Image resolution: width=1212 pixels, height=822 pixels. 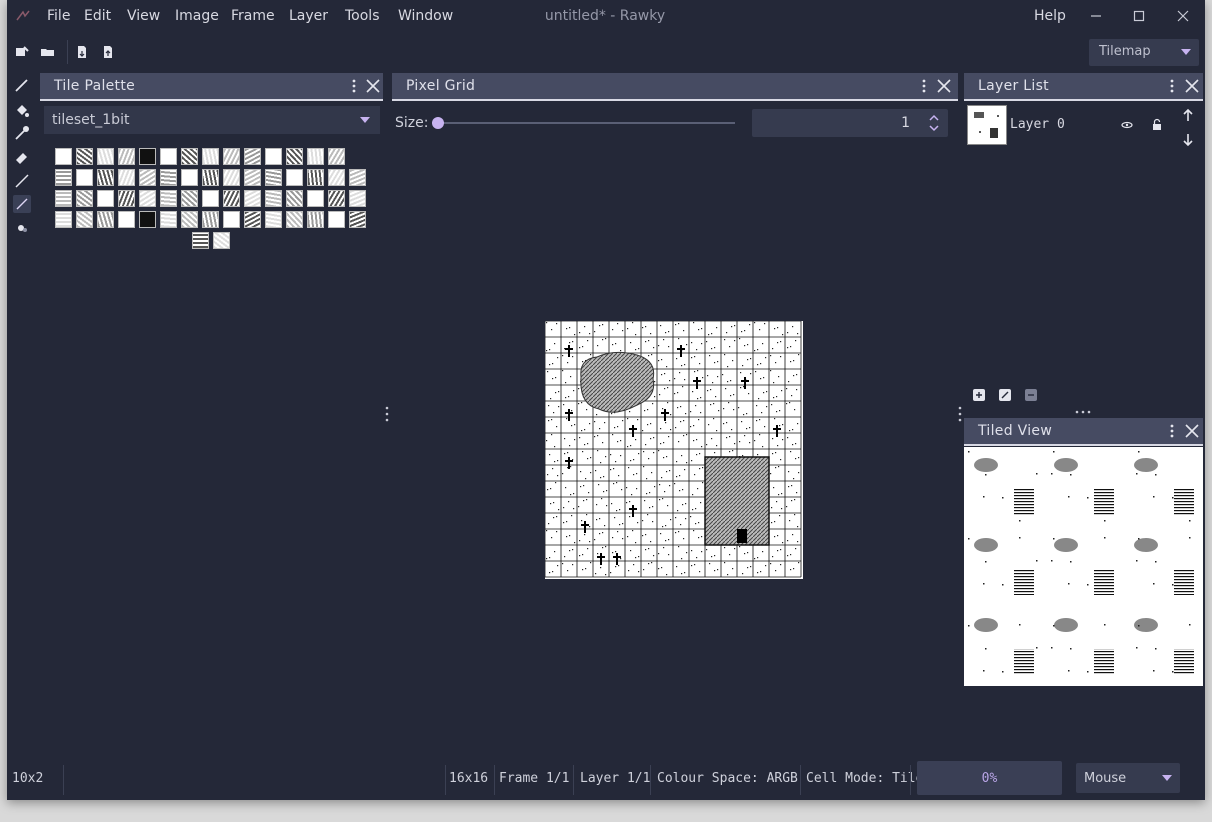 What do you see at coordinates (108, 52) in the screenshot?
I see `export-icon` at bounding box center [108, 52].